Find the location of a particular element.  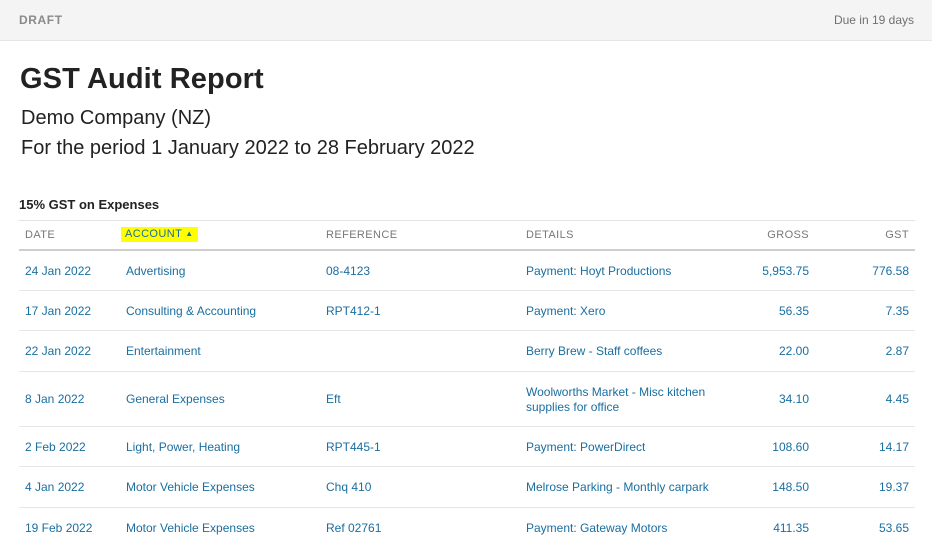

due-date-label: Due in 19 days is located at coordinates (873, 20).